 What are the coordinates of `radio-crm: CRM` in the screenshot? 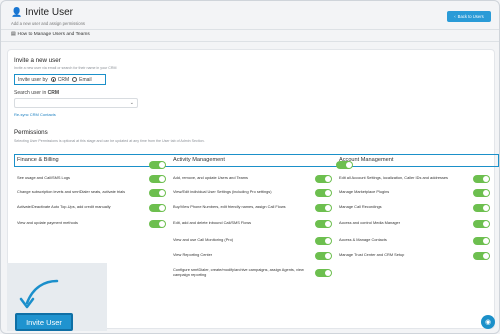 It's located at (59, 80).